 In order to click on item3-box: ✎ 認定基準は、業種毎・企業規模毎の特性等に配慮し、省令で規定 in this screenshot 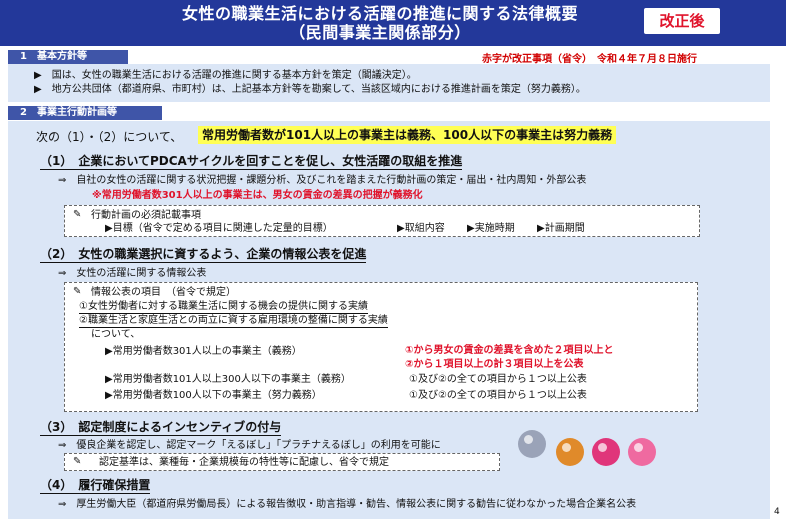, I will do `click(282, 462)`.